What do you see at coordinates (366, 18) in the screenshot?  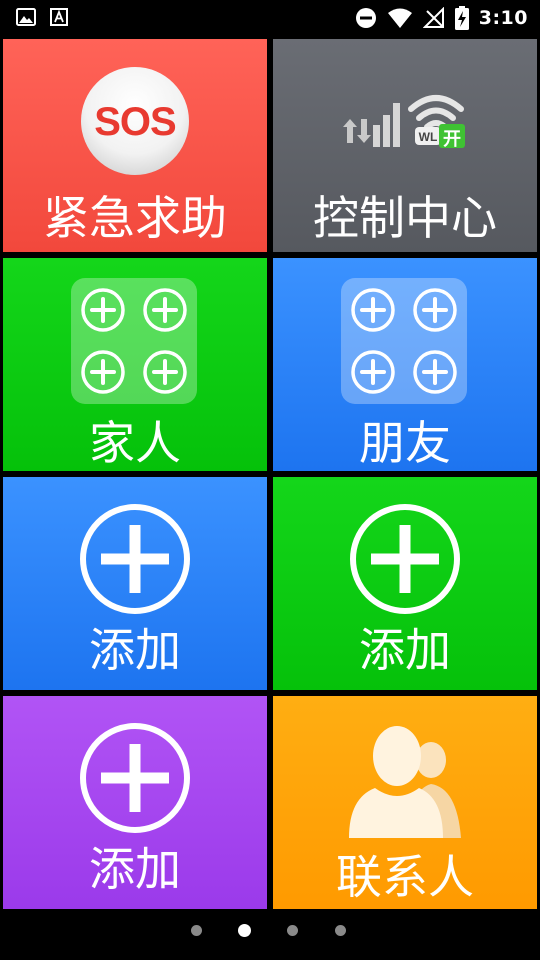 I see `dnd-icon` at bounding box center [366, 18].